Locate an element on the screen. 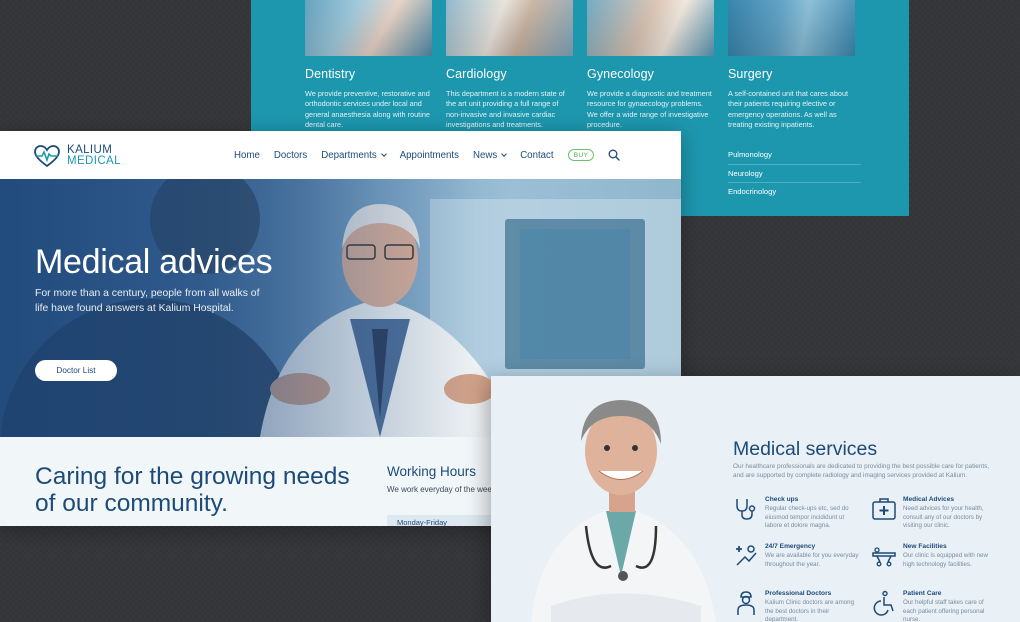  service-name: Patient Care is located at coordinates (922, 593).